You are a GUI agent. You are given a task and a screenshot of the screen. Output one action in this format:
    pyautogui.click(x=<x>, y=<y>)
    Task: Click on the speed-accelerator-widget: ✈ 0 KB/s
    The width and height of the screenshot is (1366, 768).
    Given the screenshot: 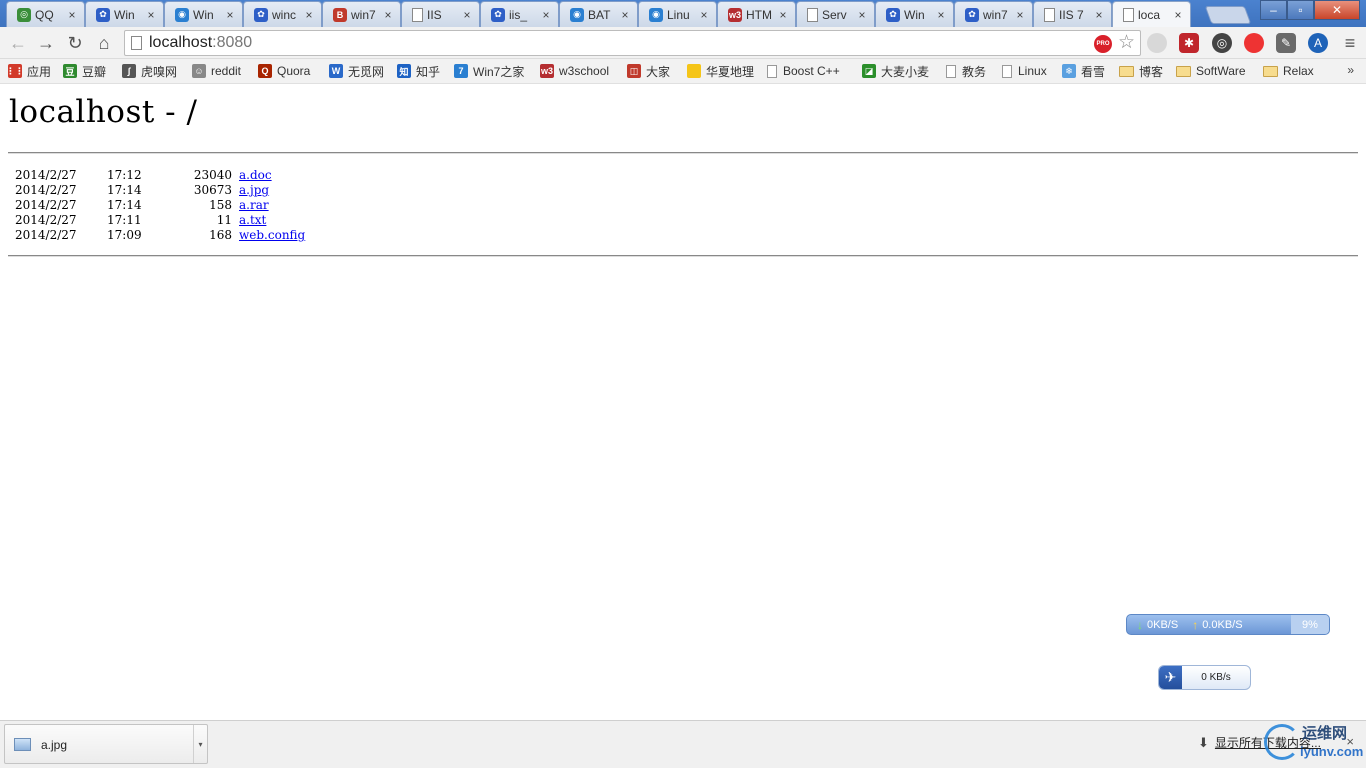 What is the action you would take?
    pyautogui.click(x=1204, y=677)
    